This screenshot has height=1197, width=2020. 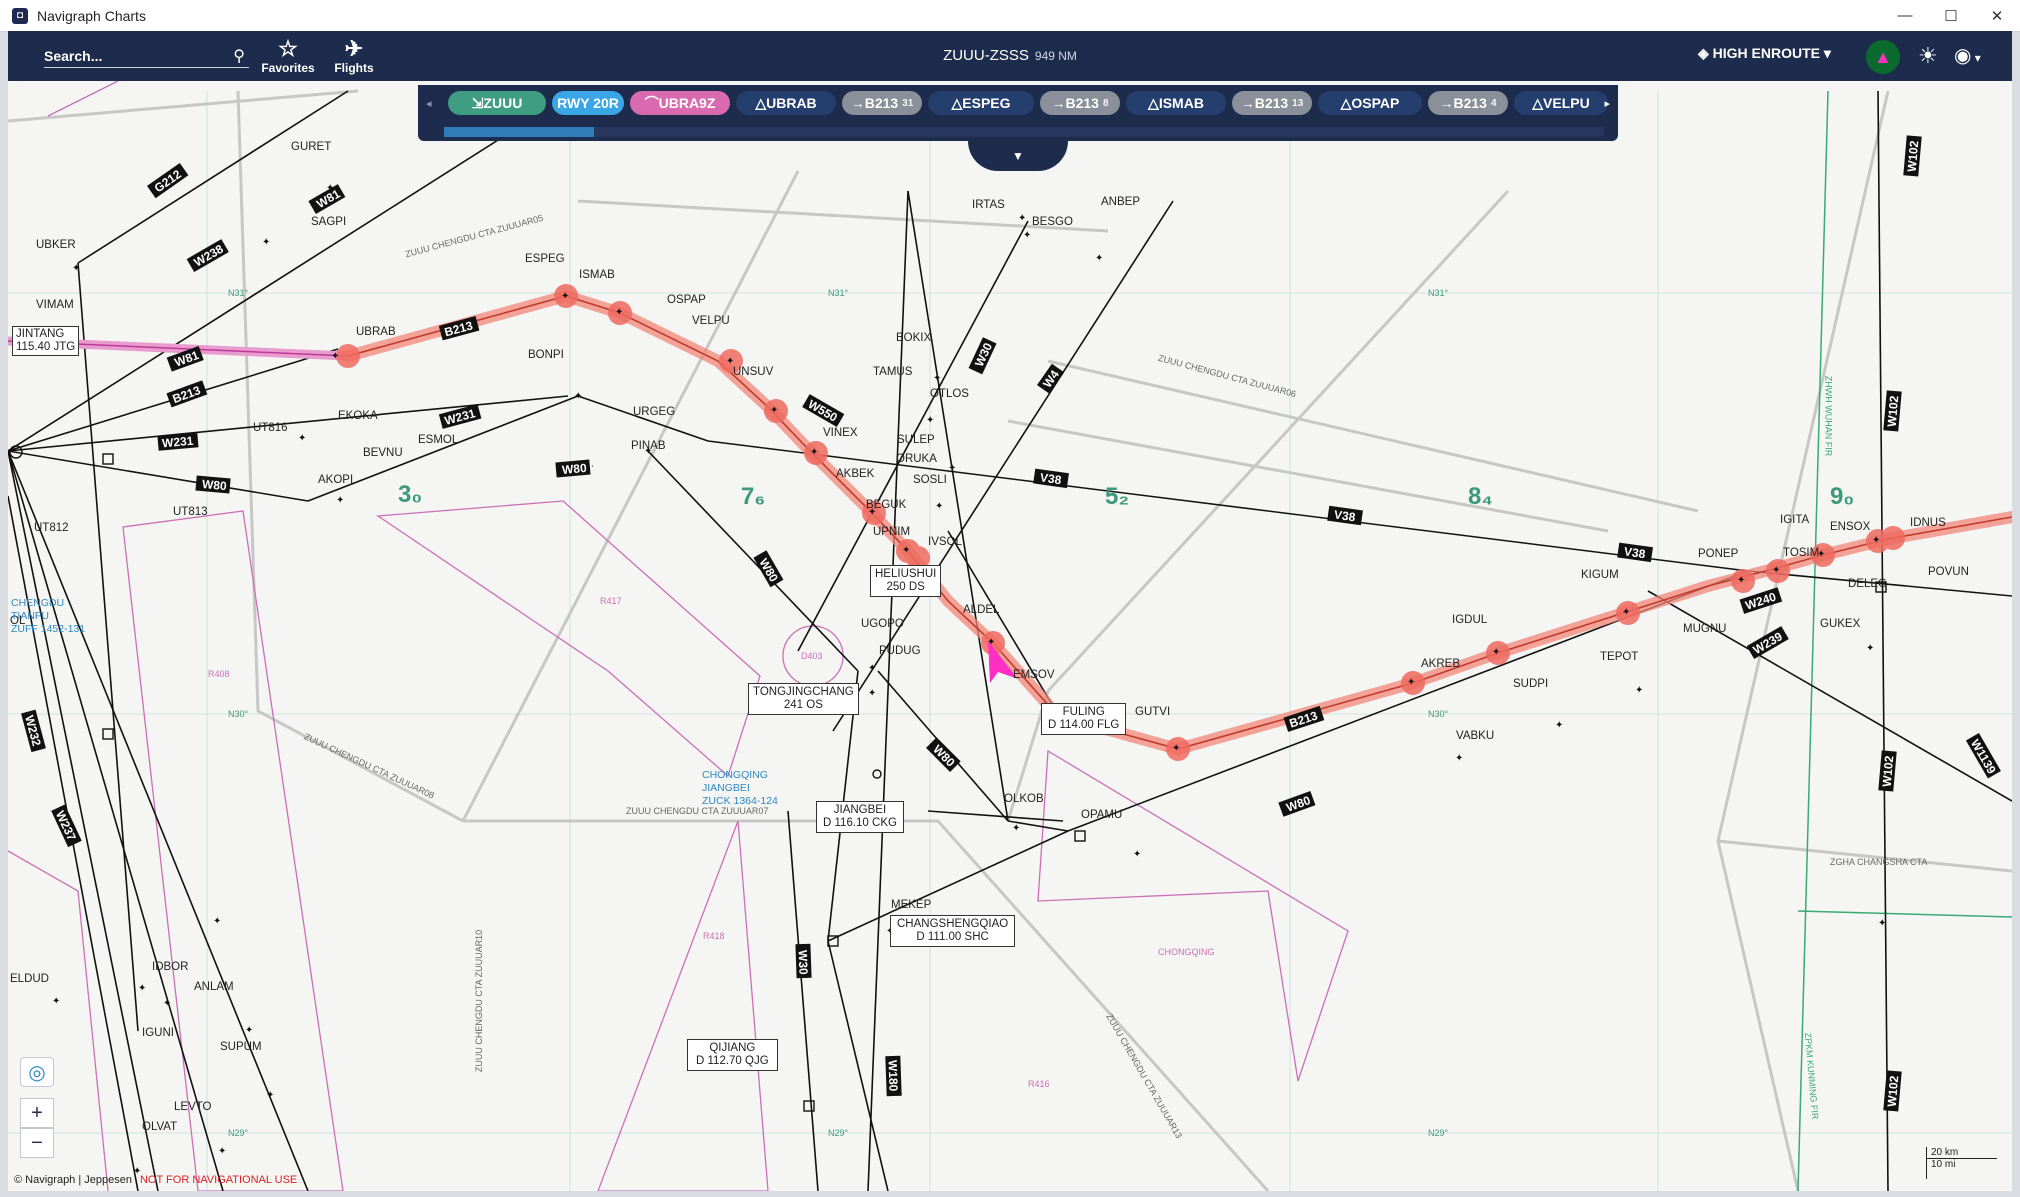 What do you see at coordinates (786, 103) in the screenshot?
I see `route-item-waypoint: △ UBRAB` at bounding box center [786, 103].